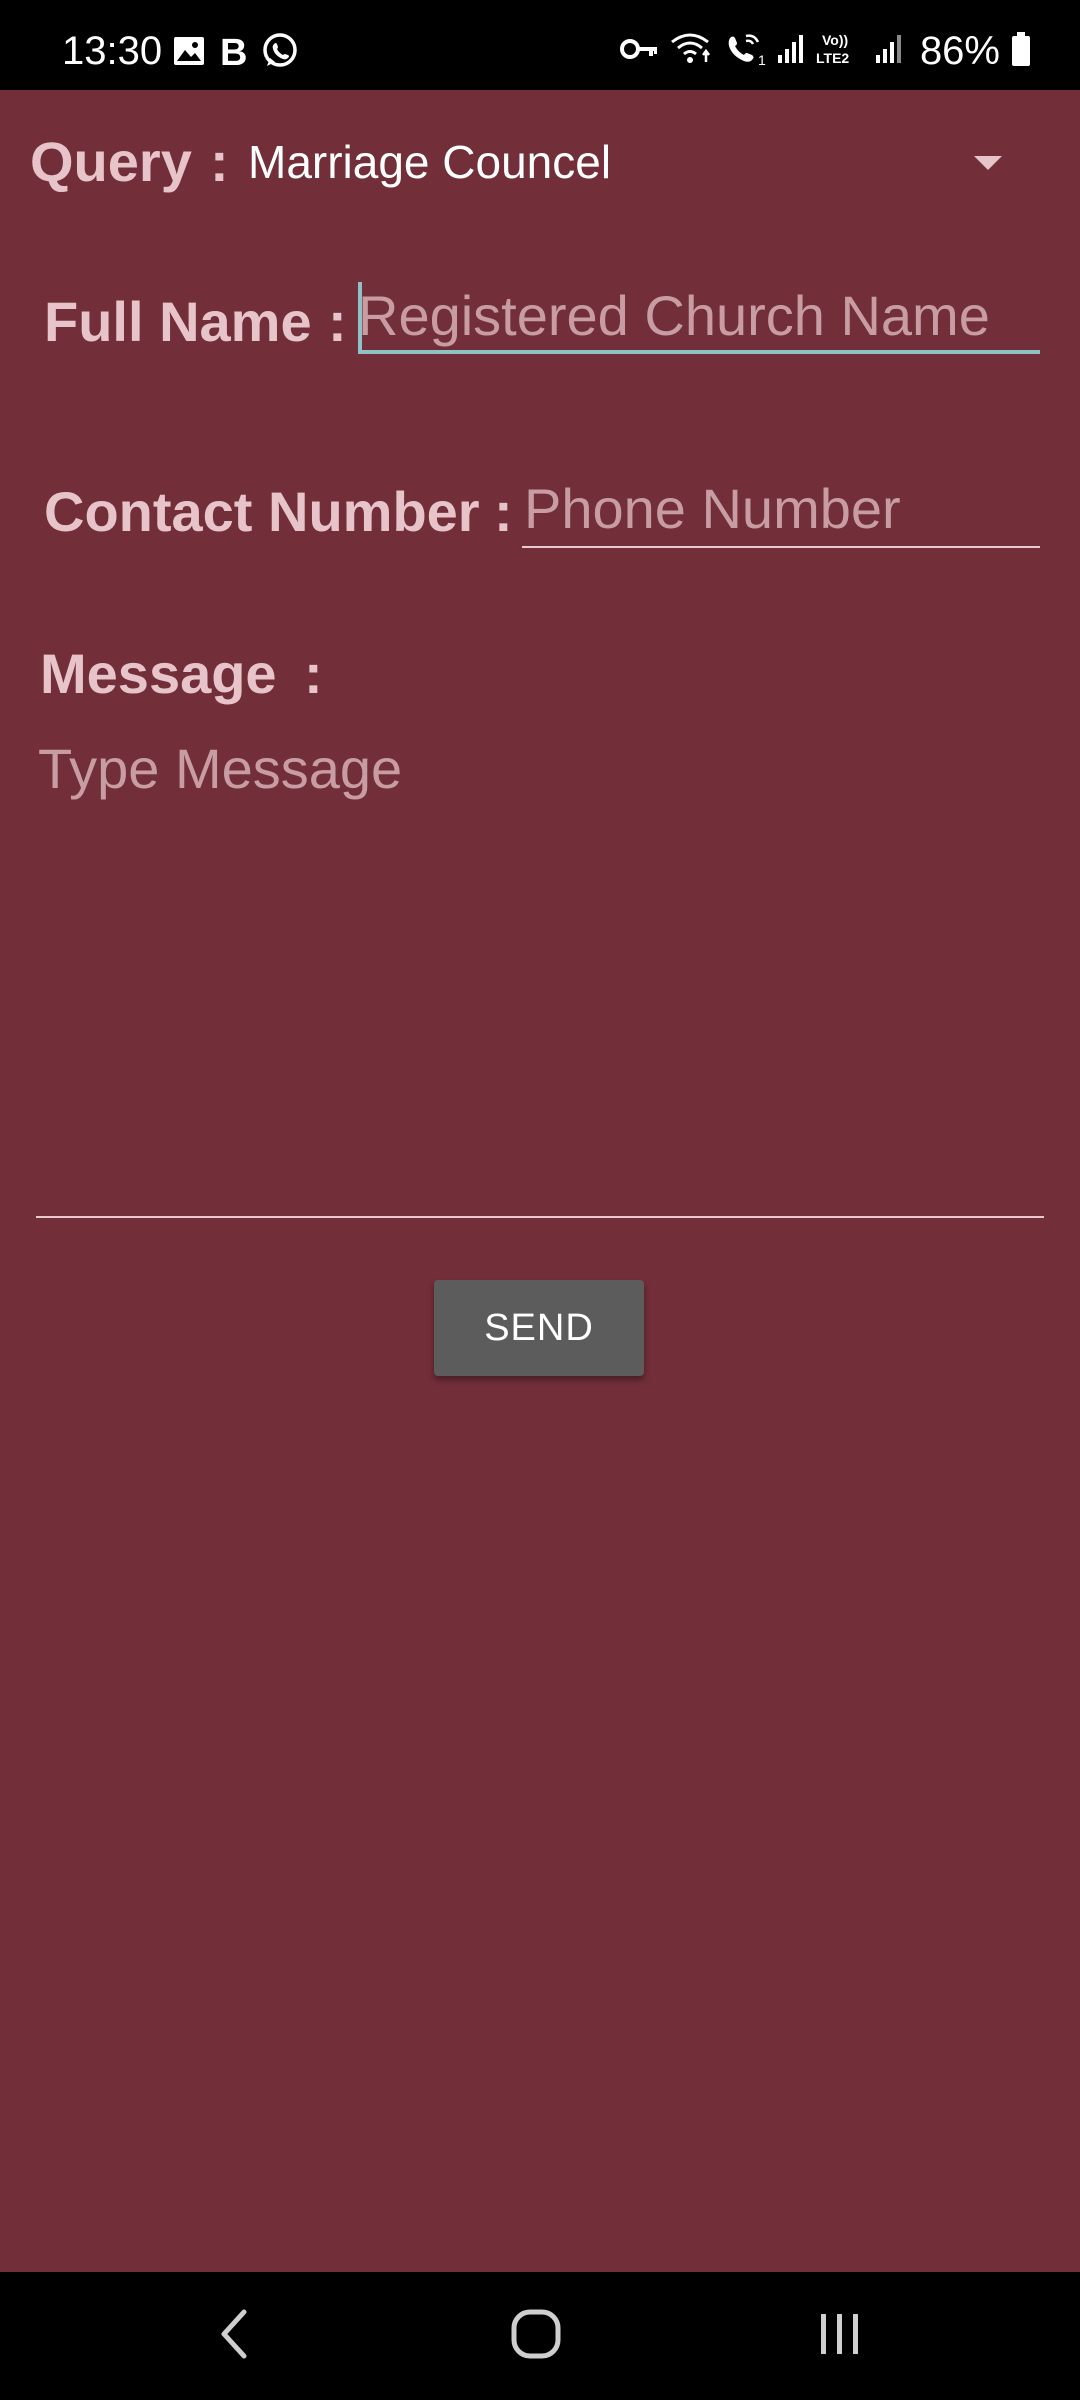  I want to click on wifi-calling-icon: 1, so click(745, 51).